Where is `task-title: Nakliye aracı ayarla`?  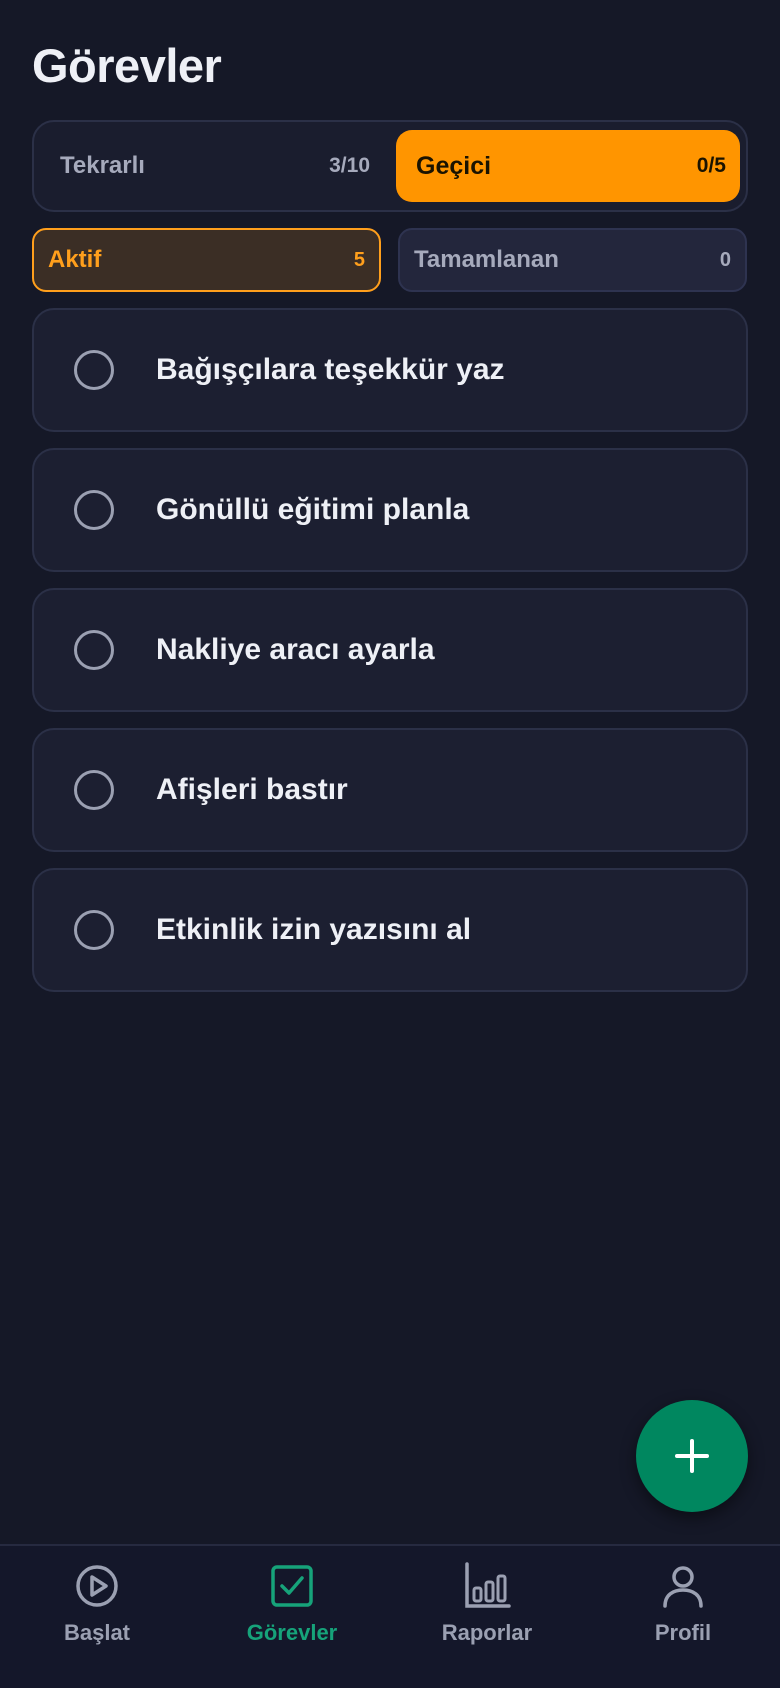
task-title: Nakliye aracı ayarla is located at coordinates (295, 649).